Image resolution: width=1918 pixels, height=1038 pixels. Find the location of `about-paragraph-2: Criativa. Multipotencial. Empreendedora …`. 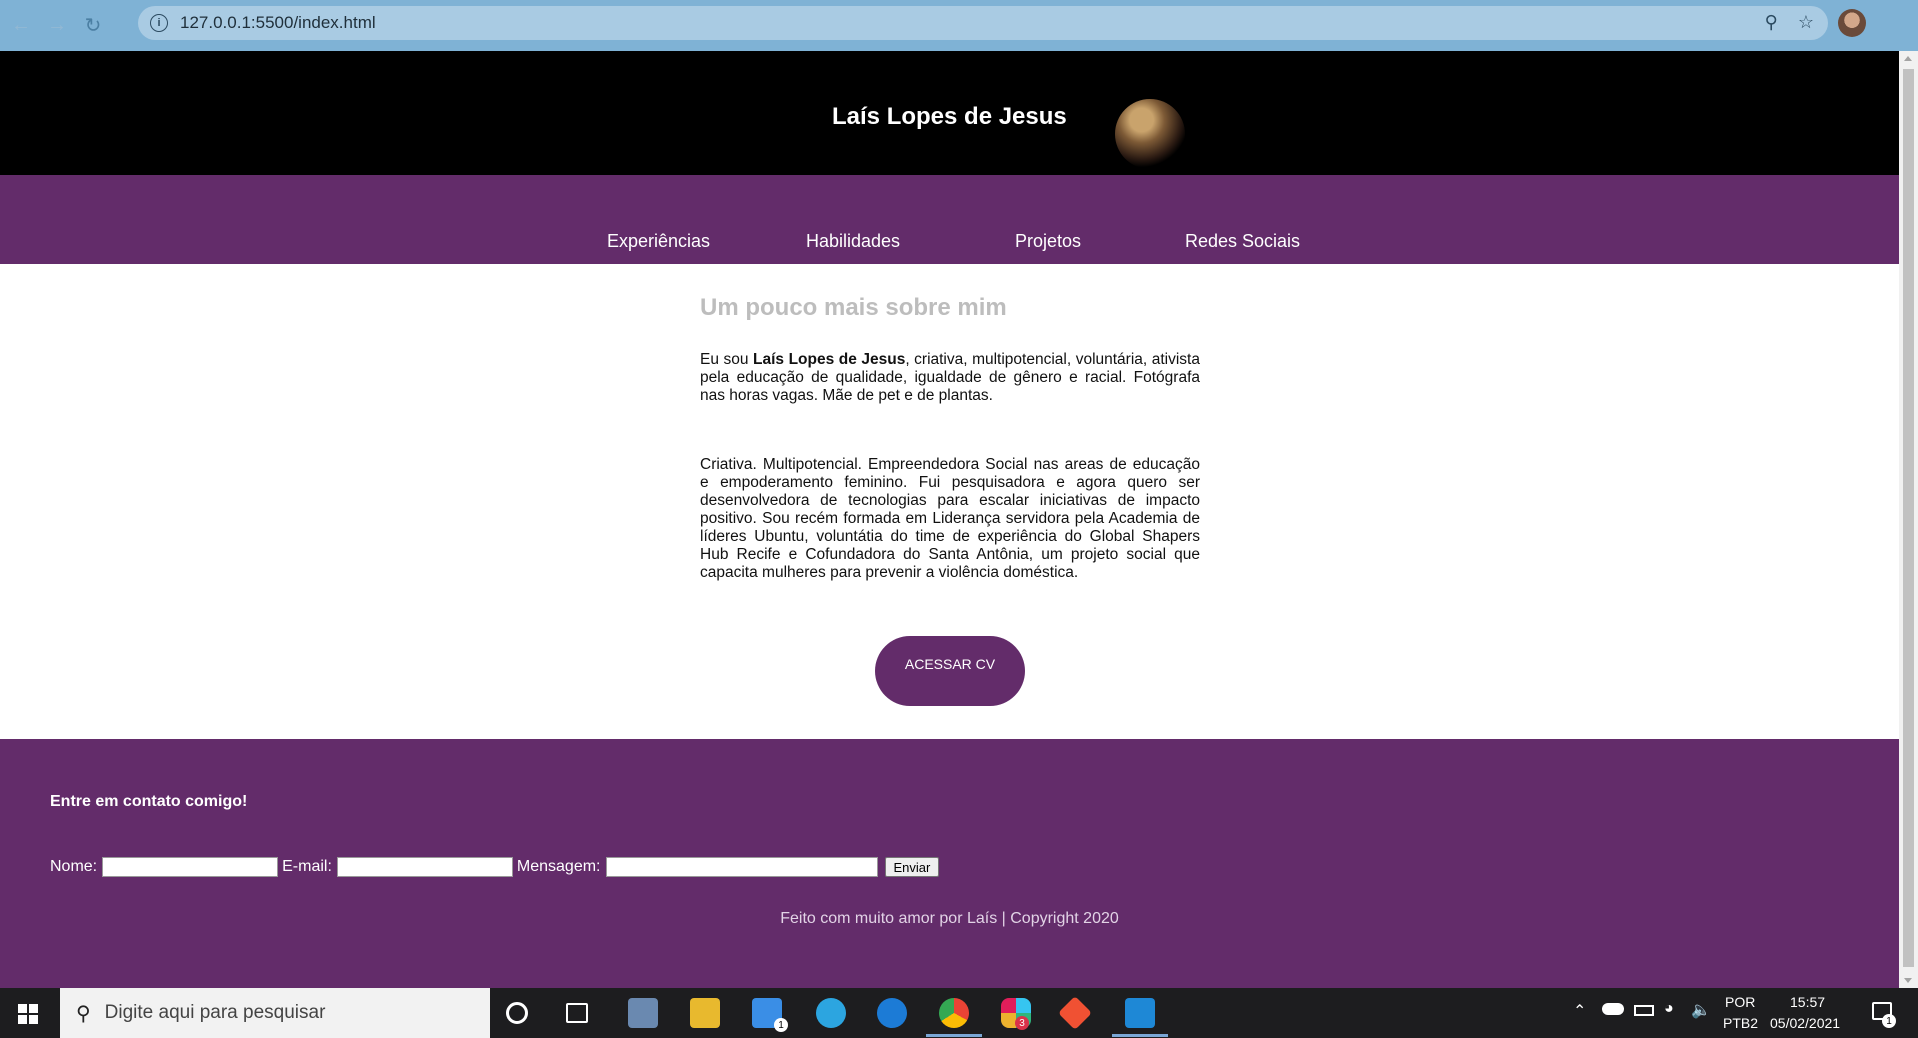

about-paragraph-2: Criativa. Multipotencial. Empreendedora … is located at coordinates (950, 518).